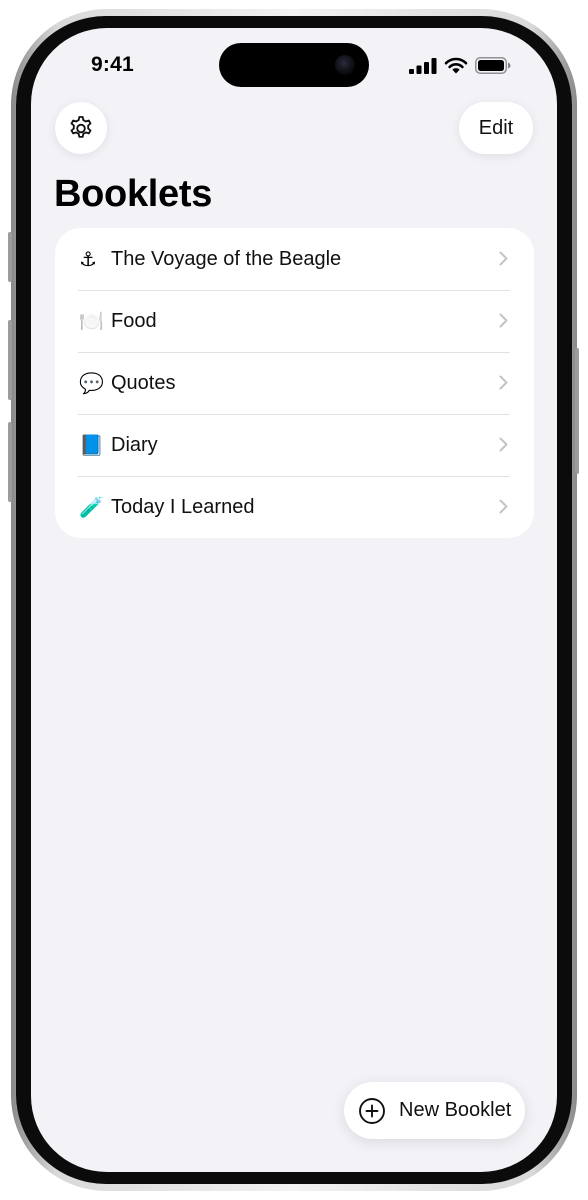 This screenshot has width=588, height=1200. Describe the element at coordinates (294, 445) in the screenshot. I see `booklet-item-diary: 📘 Diary` at that location.